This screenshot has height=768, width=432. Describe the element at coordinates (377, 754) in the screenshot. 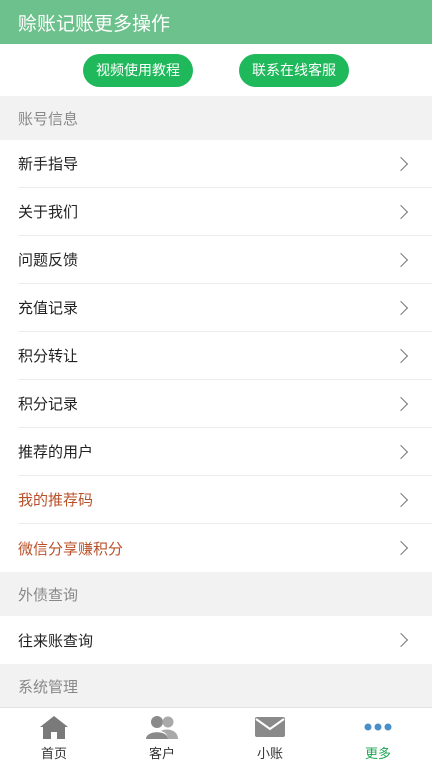

I see `tab-label: 更多` at that location.